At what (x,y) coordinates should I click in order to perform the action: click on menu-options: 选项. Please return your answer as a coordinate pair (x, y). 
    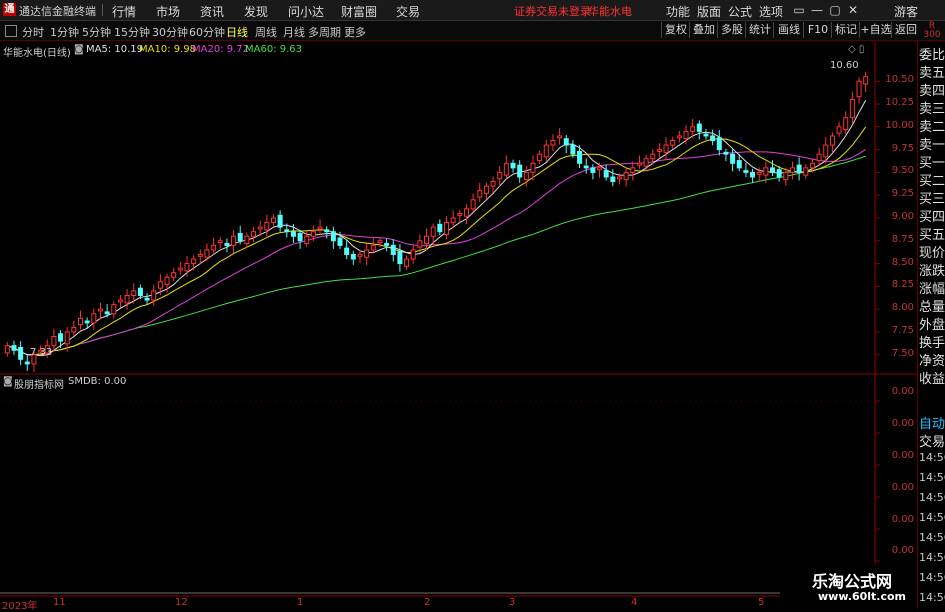
    Looking at the image, I should click on (771, 11).